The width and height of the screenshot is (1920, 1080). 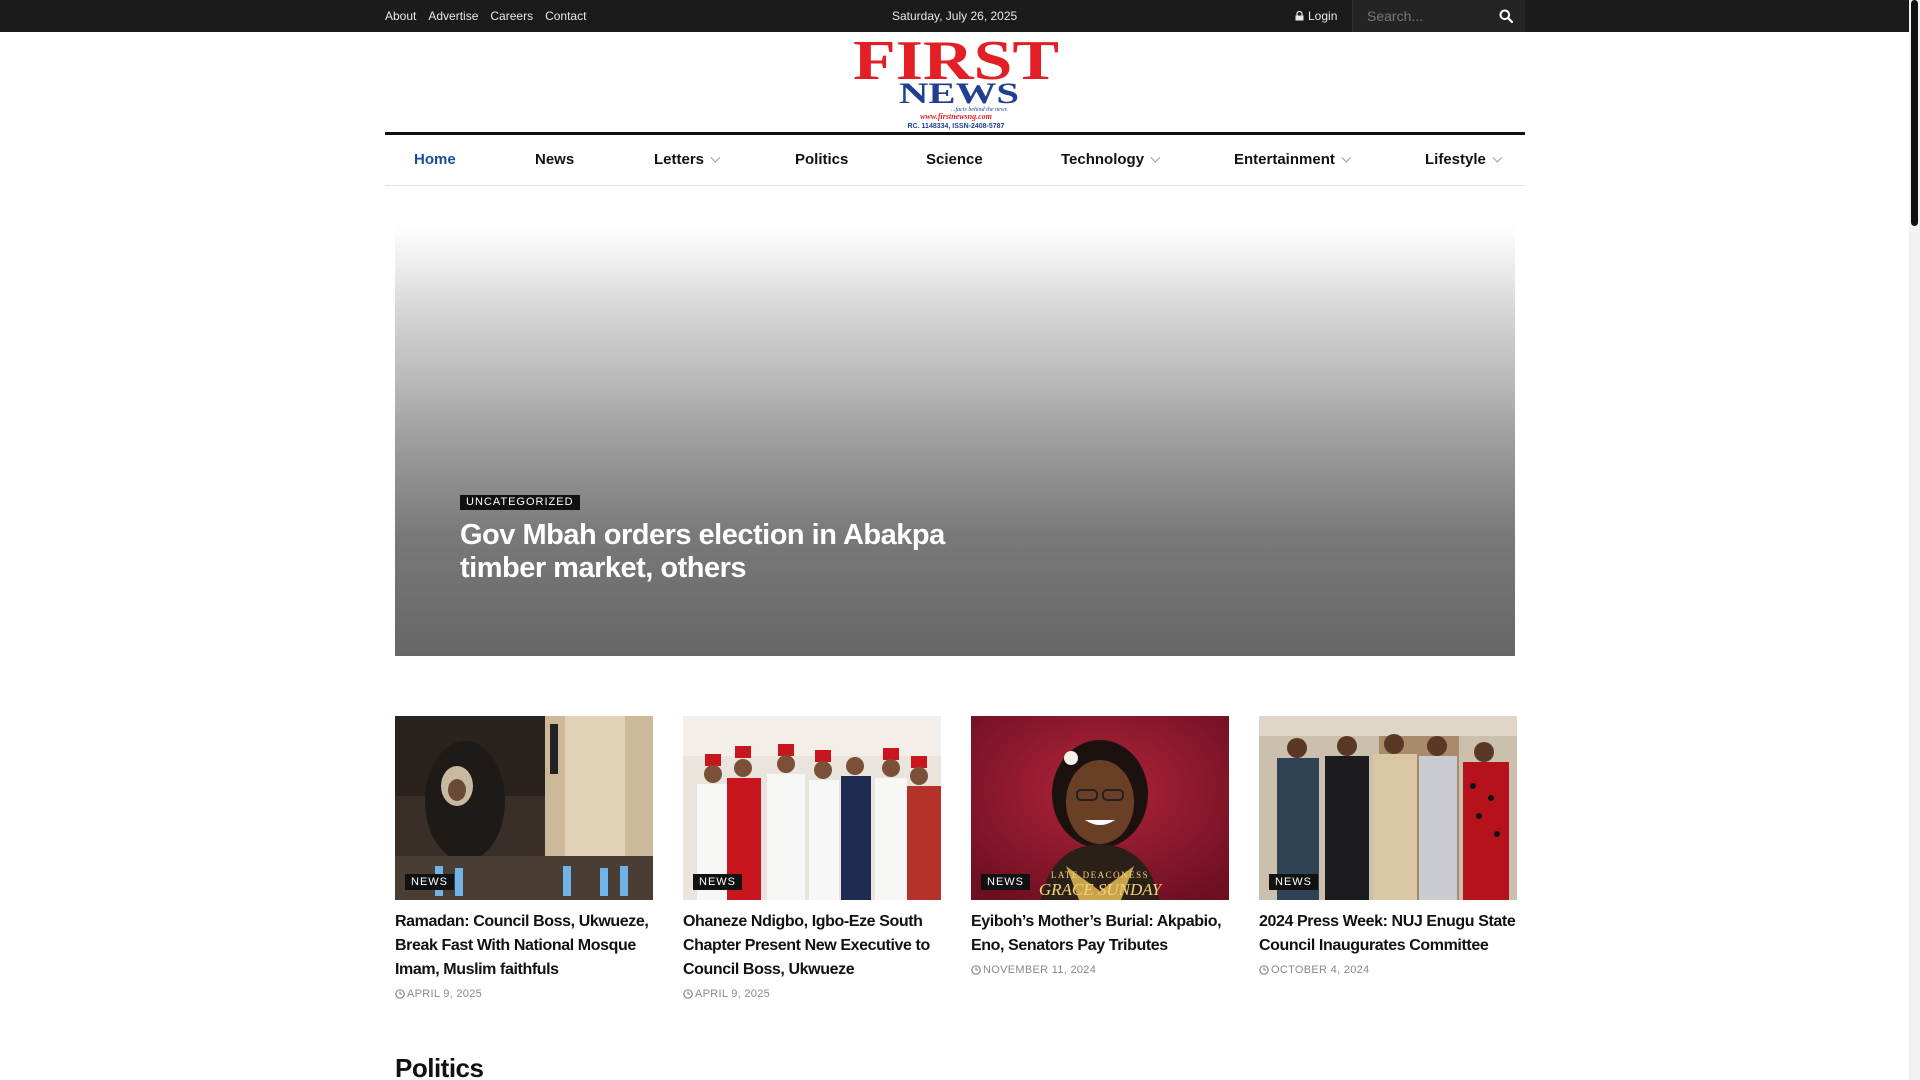 I want to click on current-date: Saturday, July 26, 2025, so click(x=955, y=16).